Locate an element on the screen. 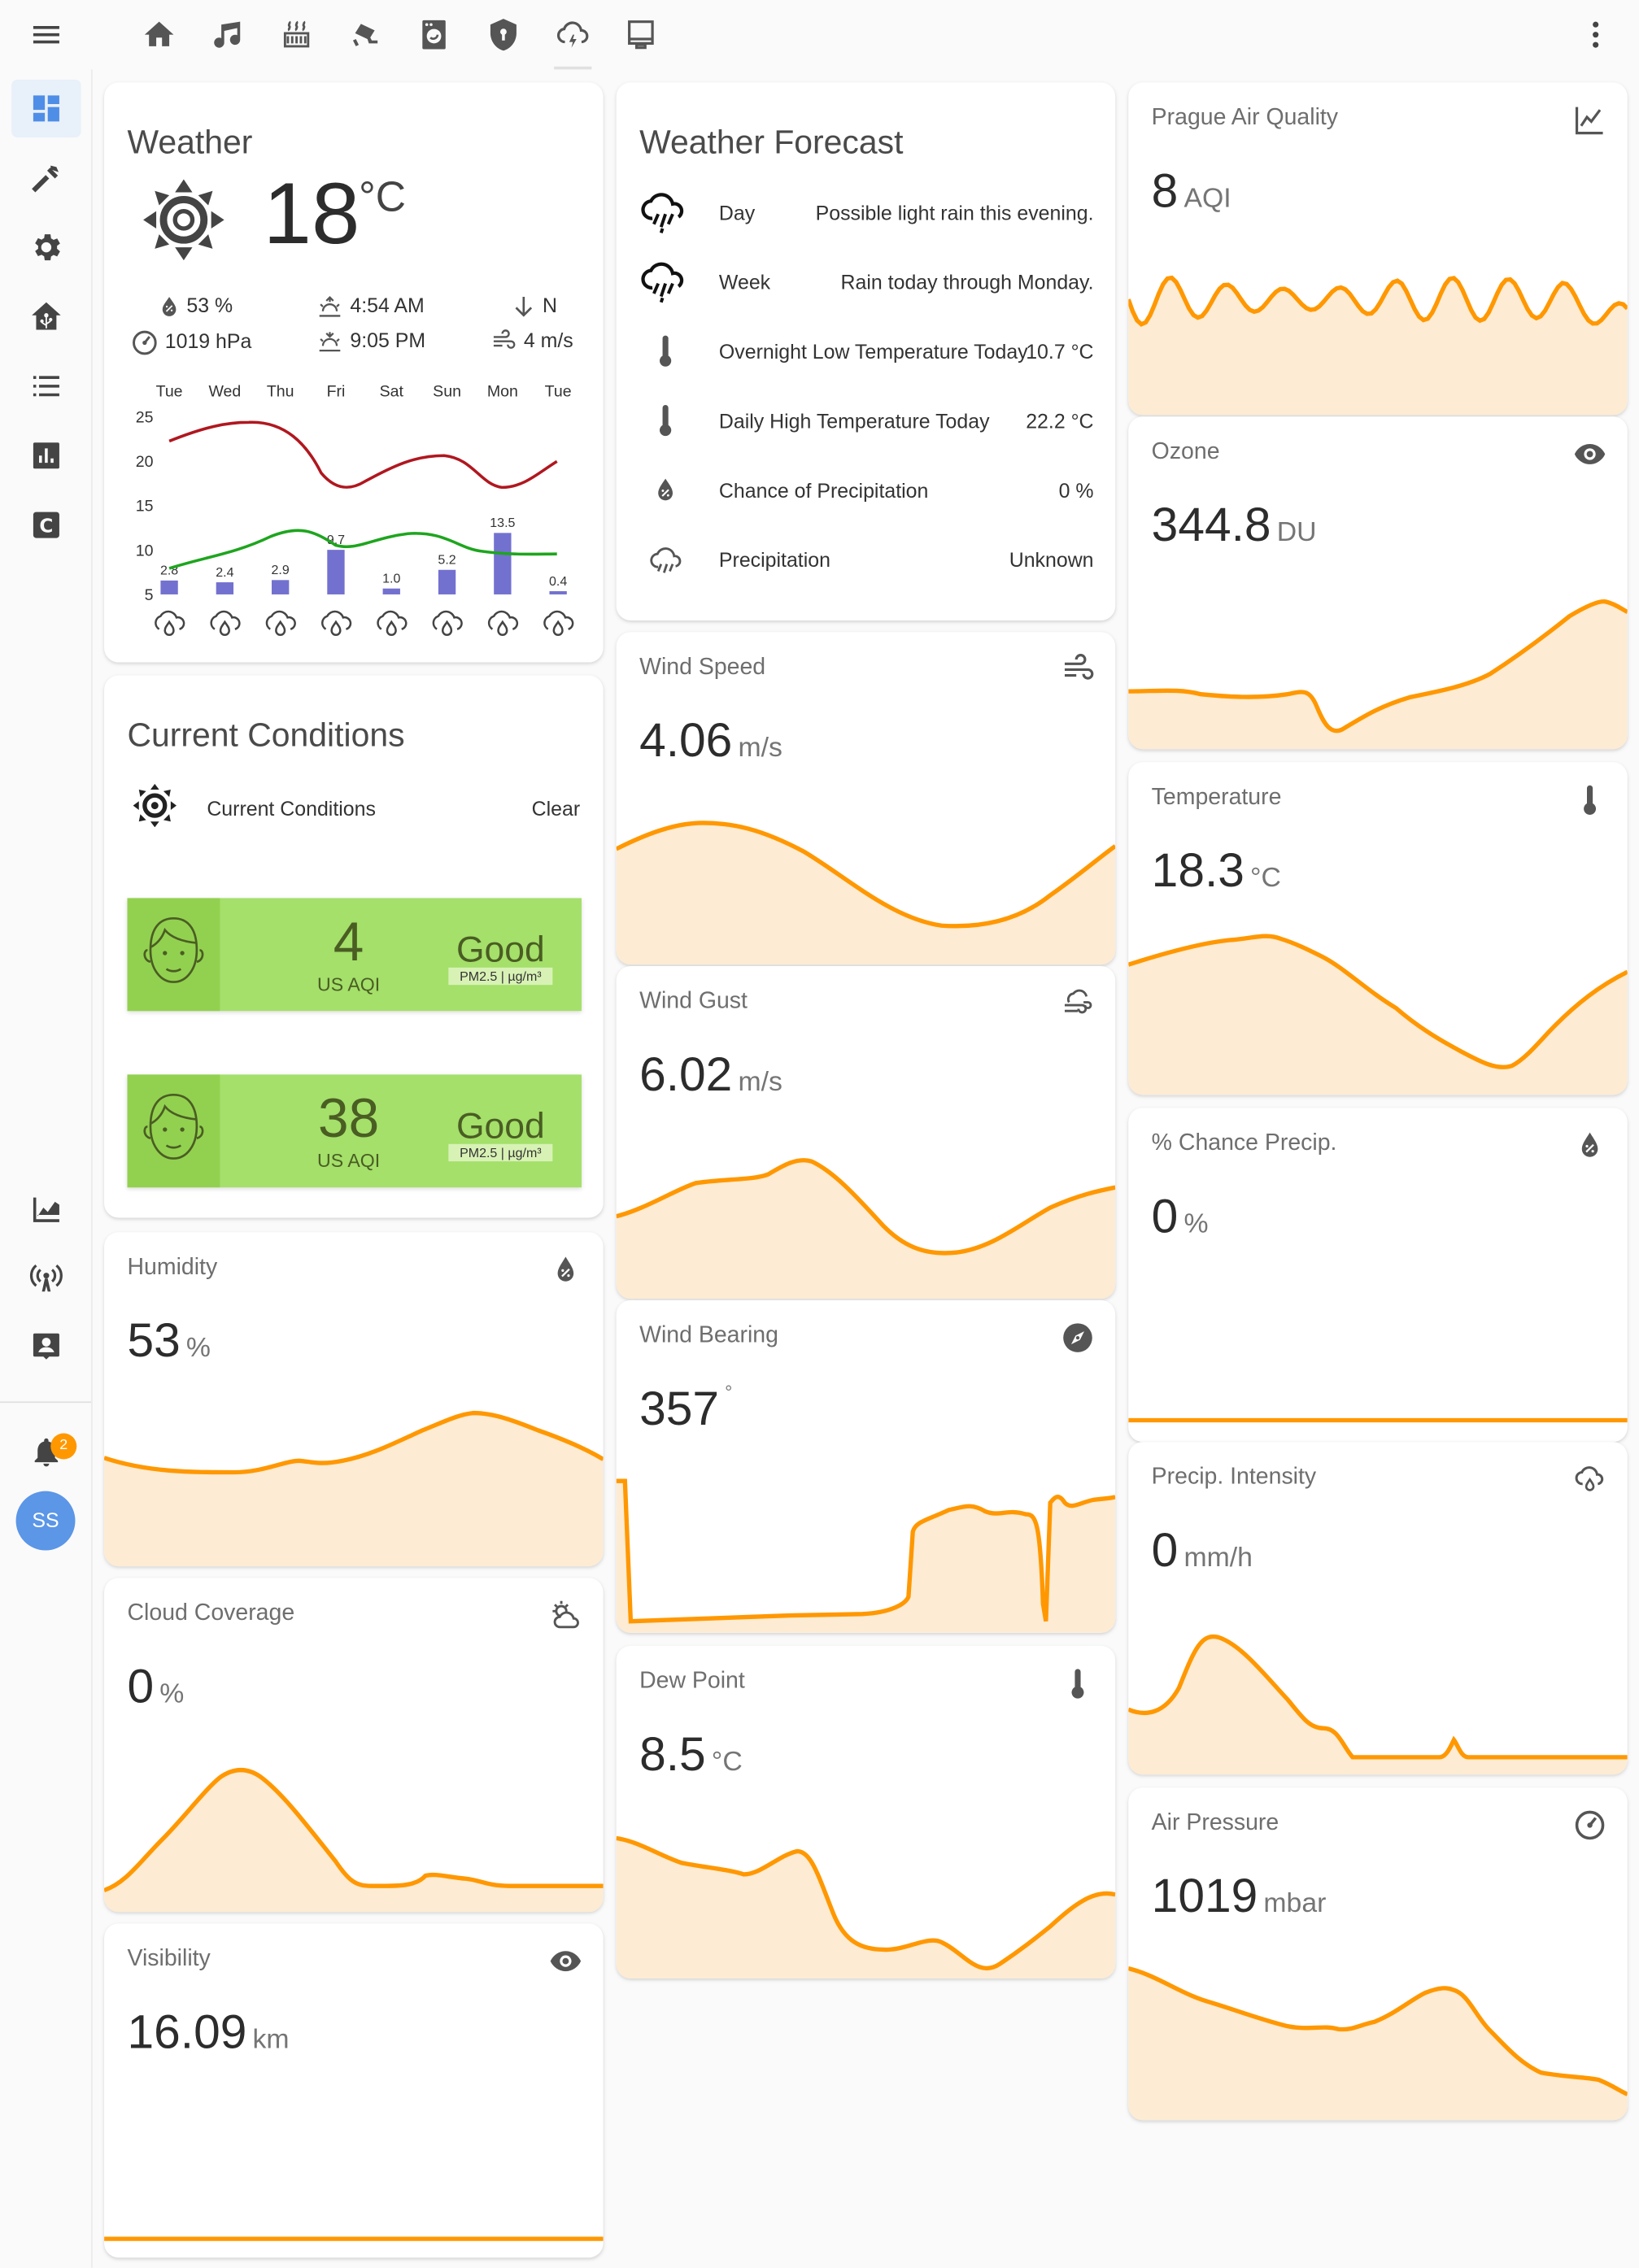  sunset-text: 9:05 PM is located at coordinates (388, 340).